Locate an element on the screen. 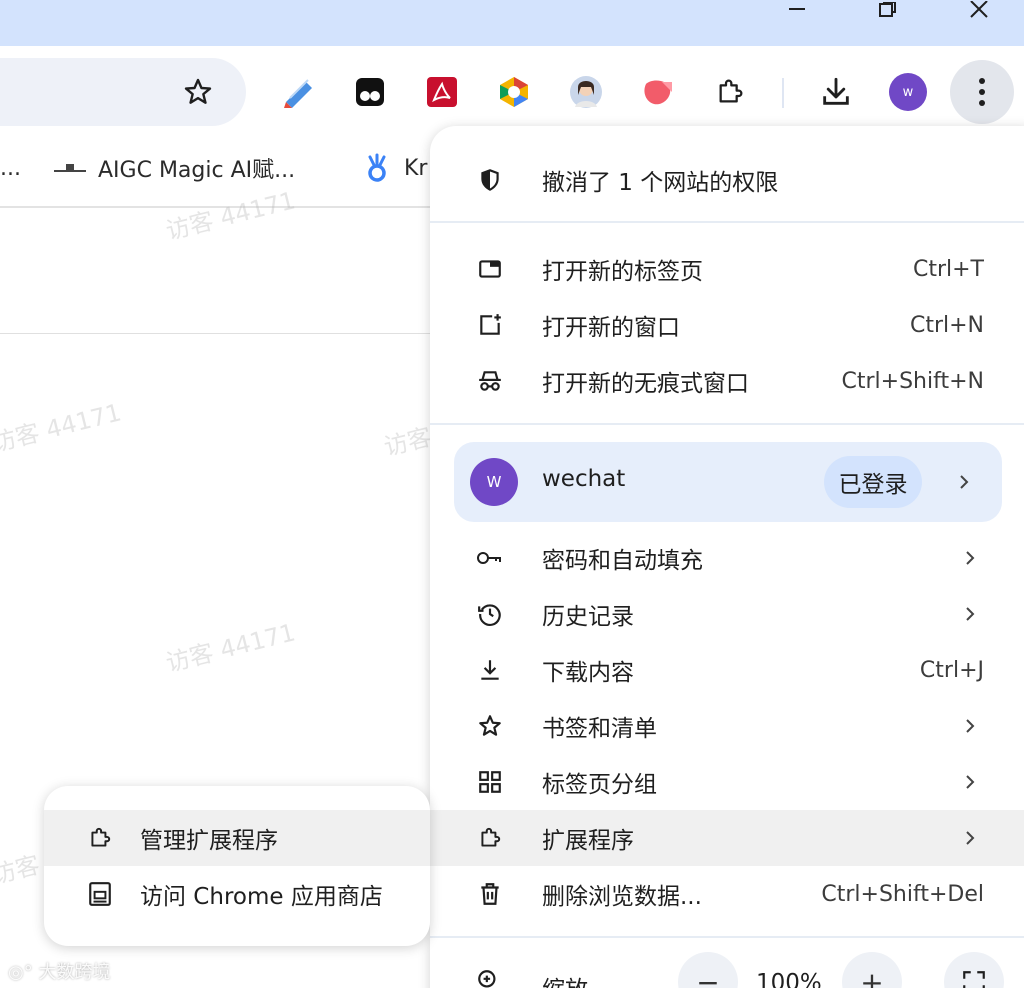  avatar: w is located at coordinates (908, 92).